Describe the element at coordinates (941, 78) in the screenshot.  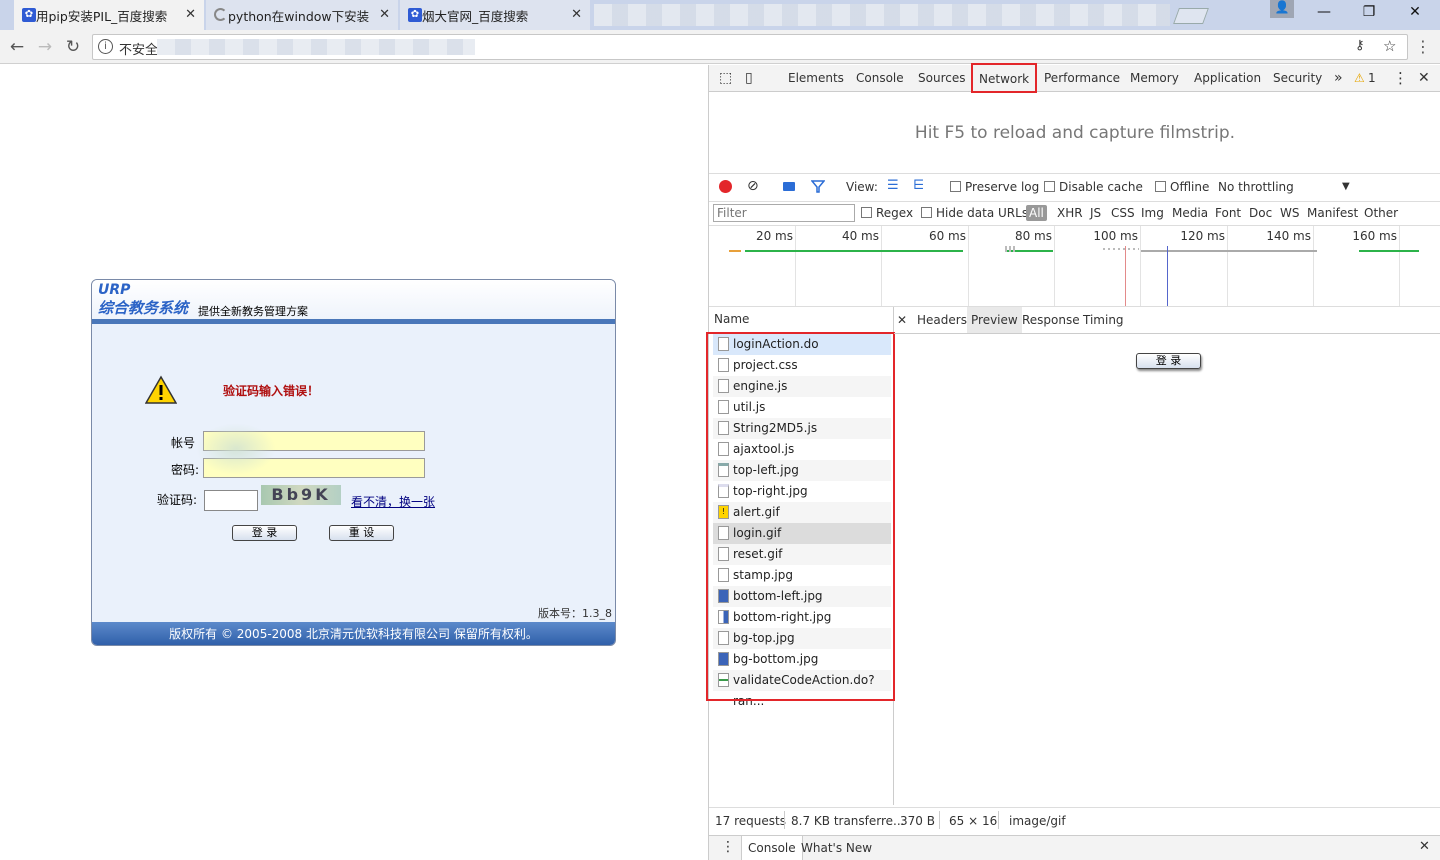
I see `devtools-tab-sources: Sources` at that location.